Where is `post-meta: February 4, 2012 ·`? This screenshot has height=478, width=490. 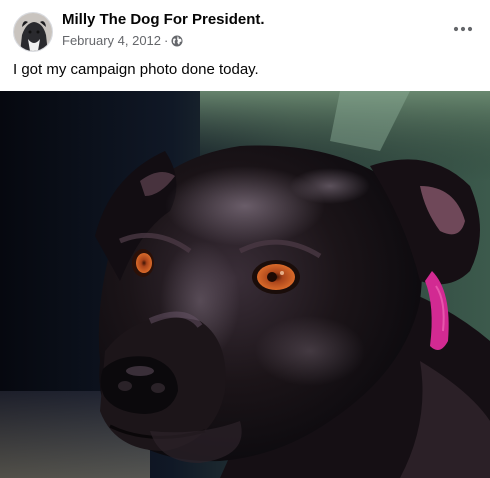 post-meta: February 4, 2012 · is located at coordinates (122, 40).